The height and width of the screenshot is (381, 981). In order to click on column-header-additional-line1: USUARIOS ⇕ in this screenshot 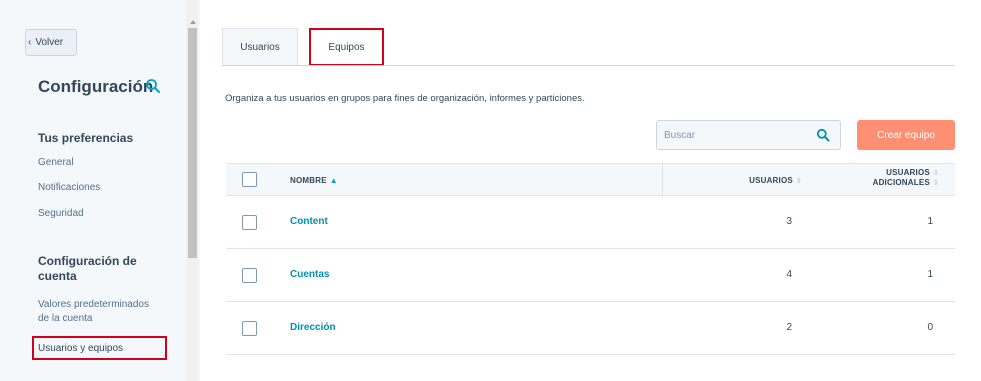, I will do `click(906, 173)`.